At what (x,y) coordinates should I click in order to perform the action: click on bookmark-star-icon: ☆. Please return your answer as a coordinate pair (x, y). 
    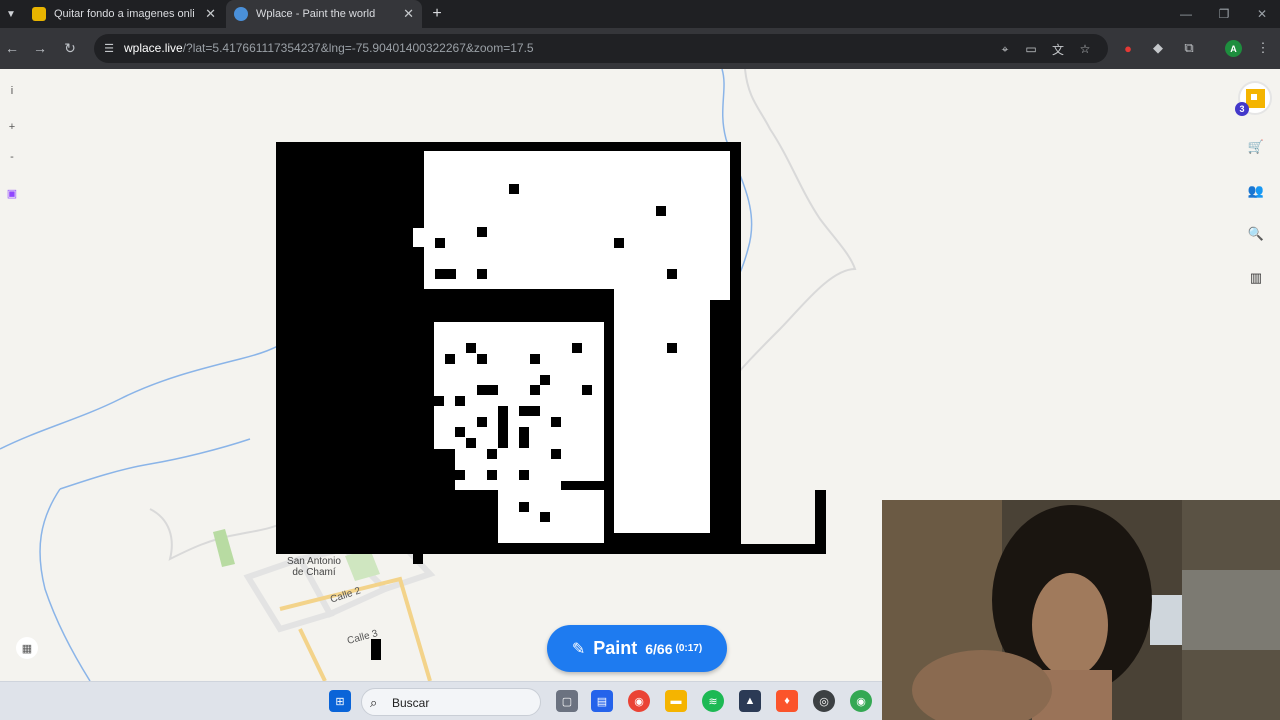
    Looking at the image, I should click on (1085, 49).